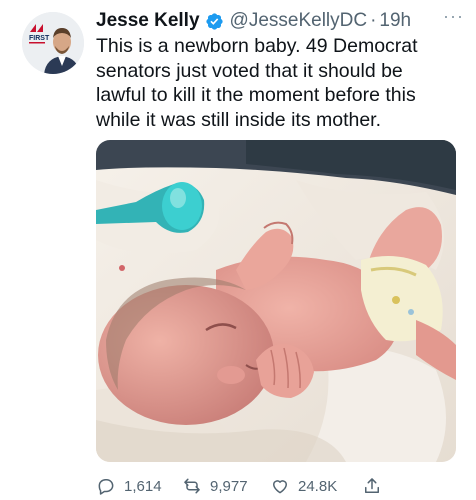 The height and width of the screenshot is (500, 476). Describe the element at coordinates (106, 487) in the screenshot. I see `reply-icon` at that location.